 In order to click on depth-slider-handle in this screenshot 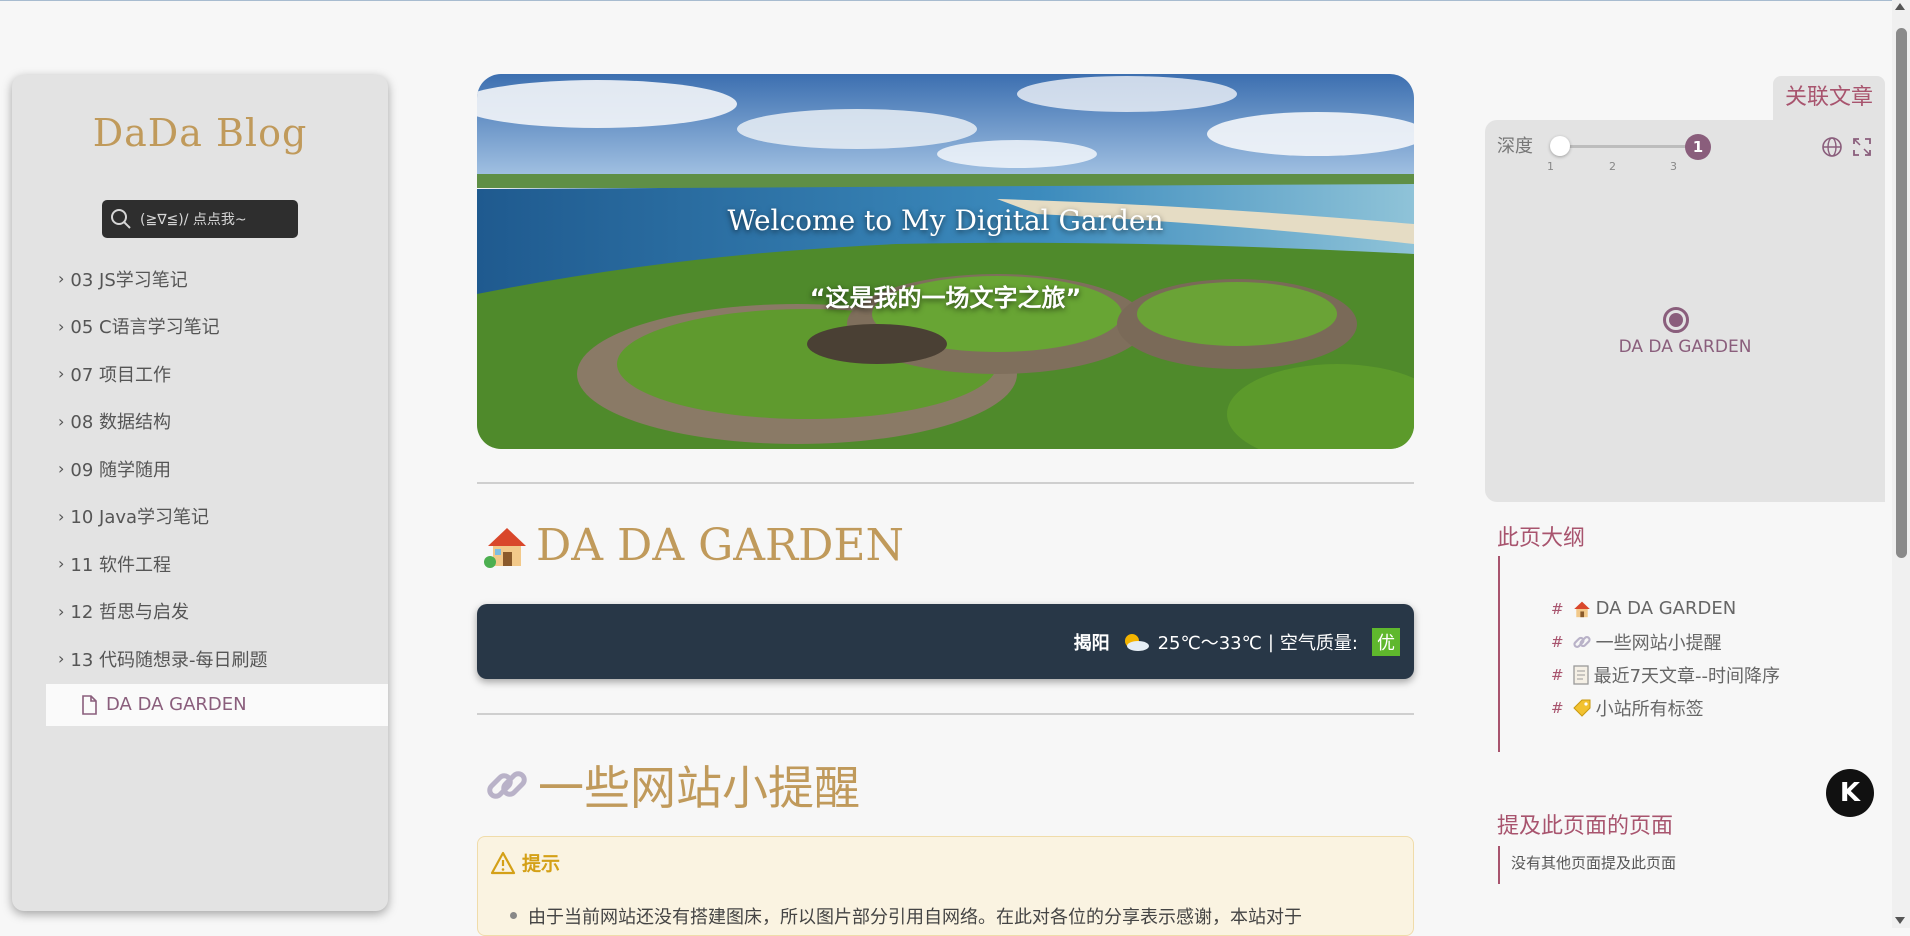, I will do `click(1560, 146)`.